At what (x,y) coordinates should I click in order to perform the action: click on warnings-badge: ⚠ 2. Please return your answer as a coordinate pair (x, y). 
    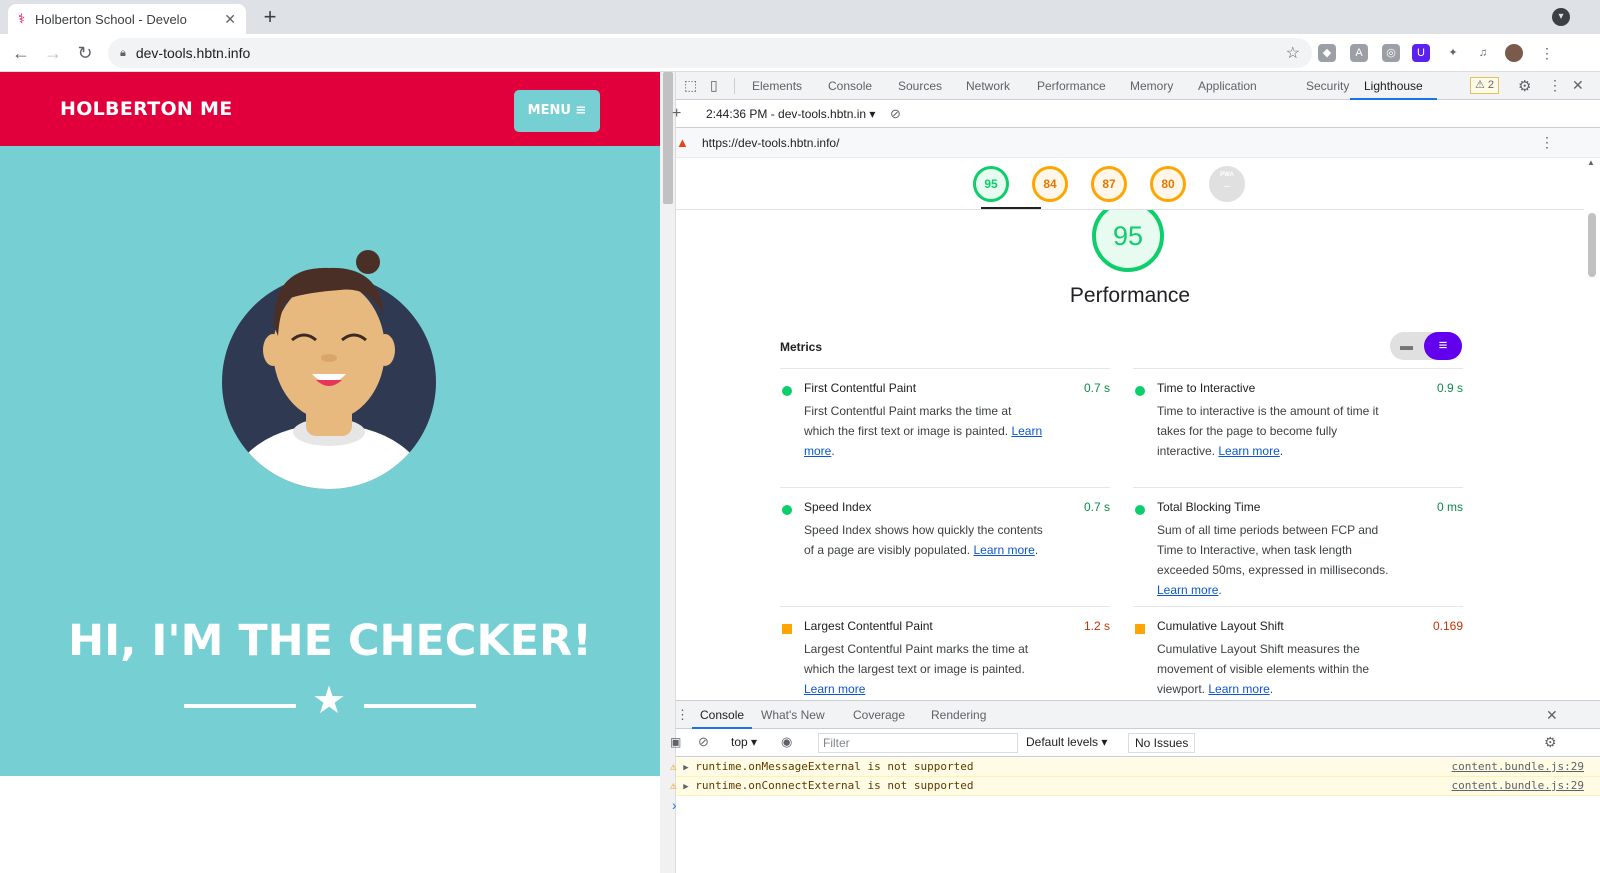
    Looking at the image, I should click on (1485, 85).